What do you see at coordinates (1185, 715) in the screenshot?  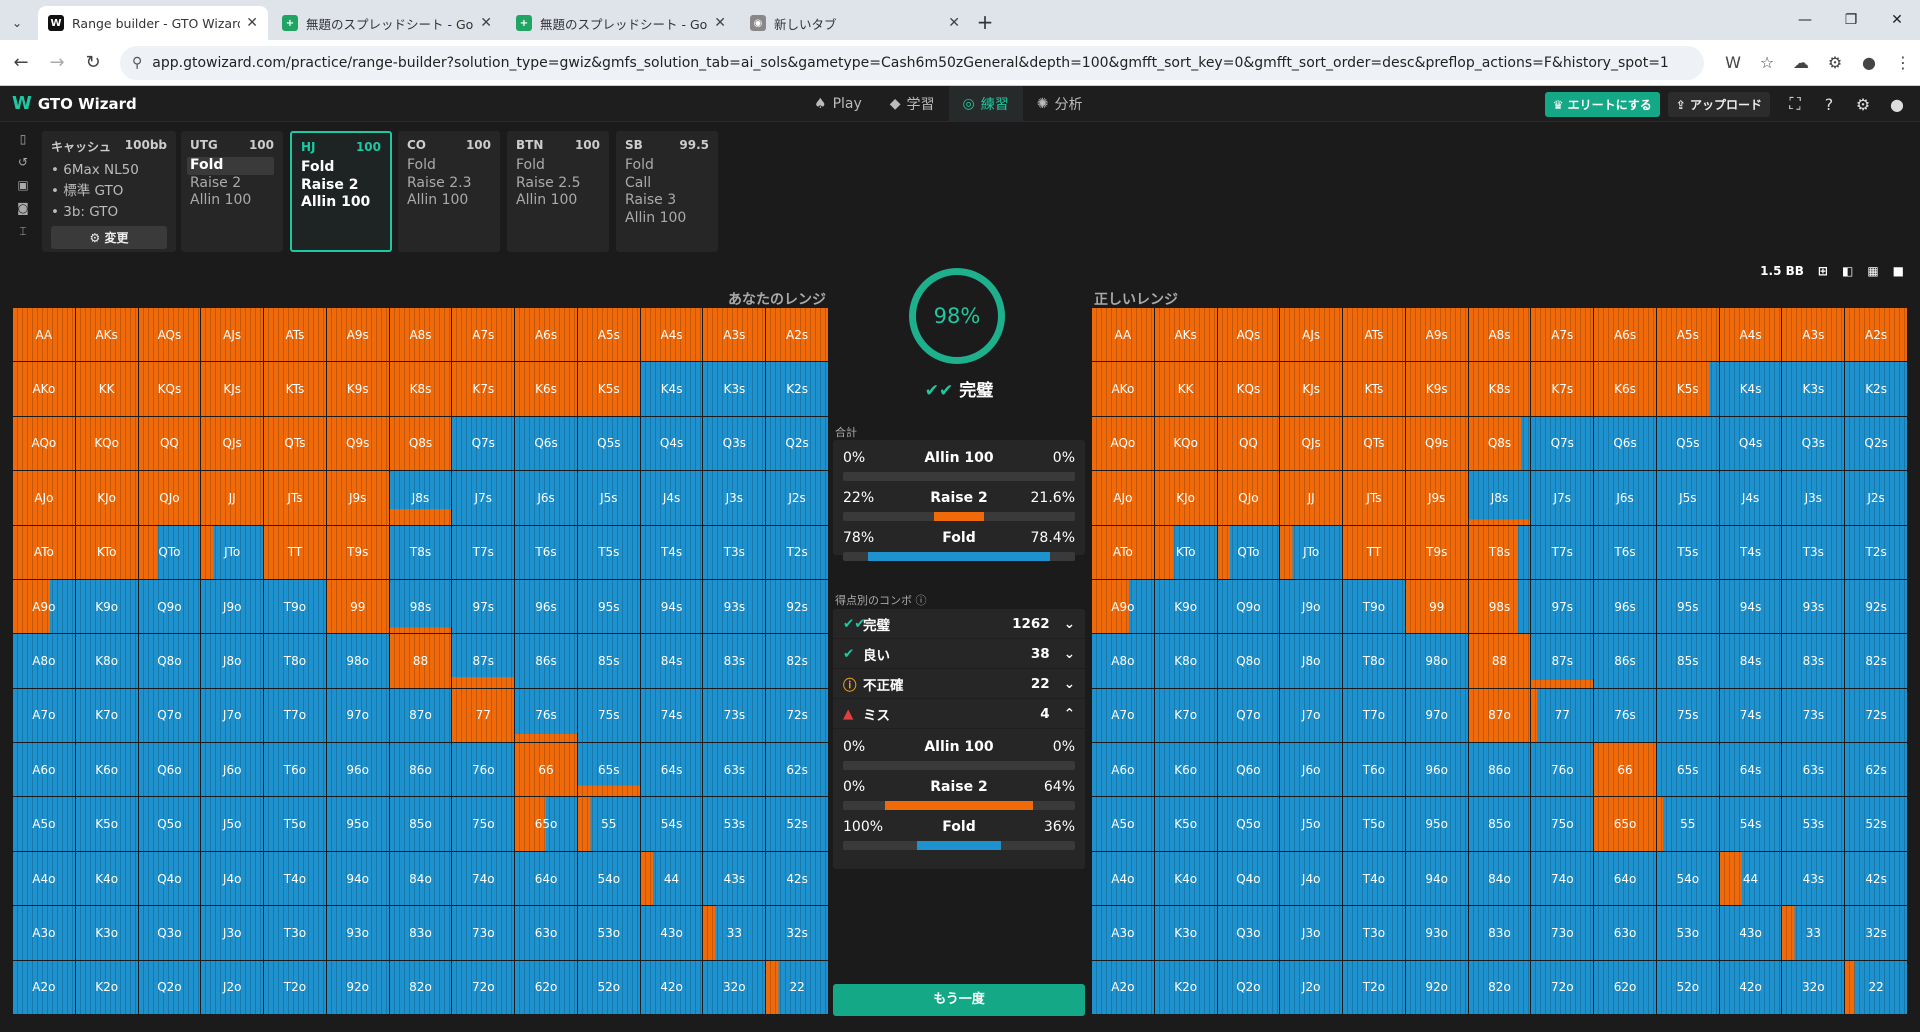 I see `range-cell: K7o` at bounding box center [1185, 715].